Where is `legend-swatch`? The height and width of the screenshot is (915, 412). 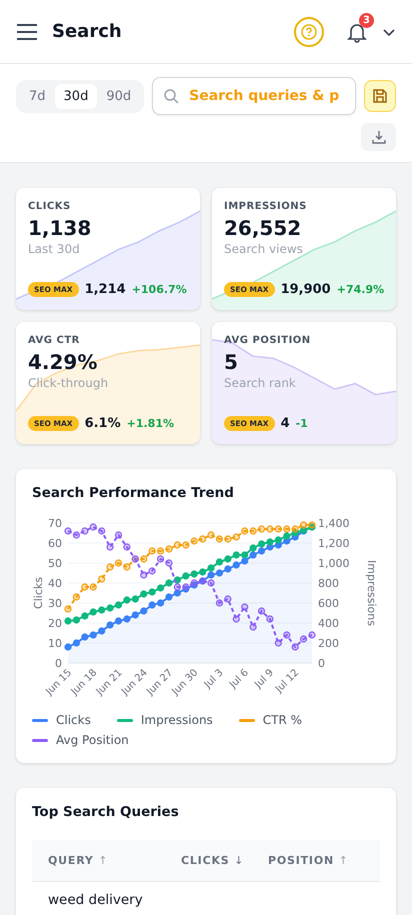
legend-swatch is located at coordinates (40, 720).